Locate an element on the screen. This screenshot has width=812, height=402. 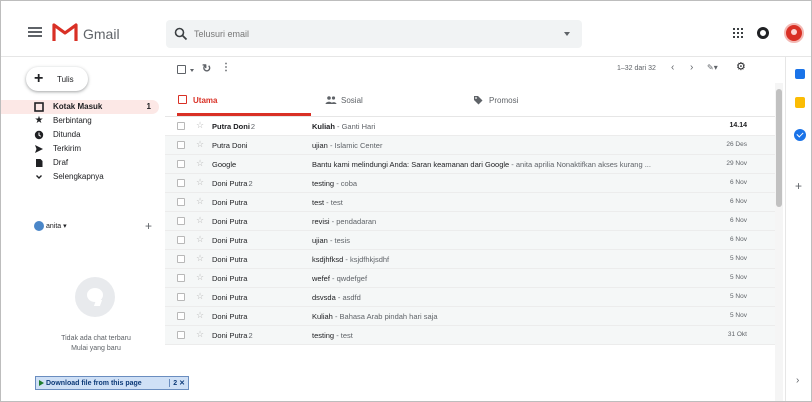
search-icon is located at coordinates (181, 34).